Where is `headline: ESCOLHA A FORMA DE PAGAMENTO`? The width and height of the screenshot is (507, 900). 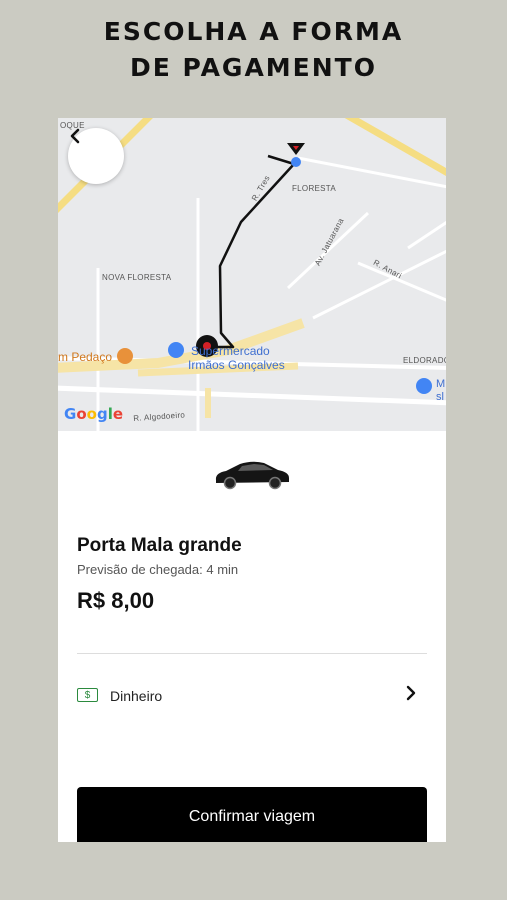 headline: ESCOLHA A FORMA DE PAGAMENTO is located at coordinates (253, 50).